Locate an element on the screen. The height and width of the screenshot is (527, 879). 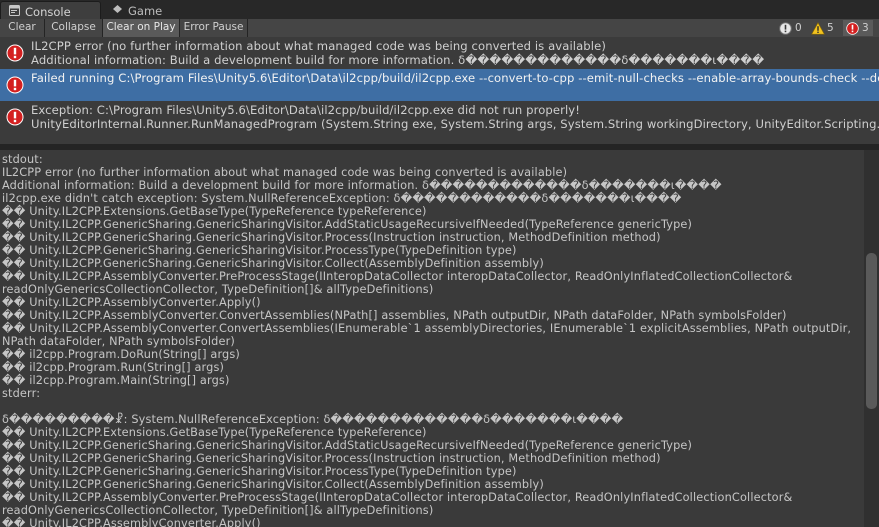
info-icon is located at coordinates (785, 28).